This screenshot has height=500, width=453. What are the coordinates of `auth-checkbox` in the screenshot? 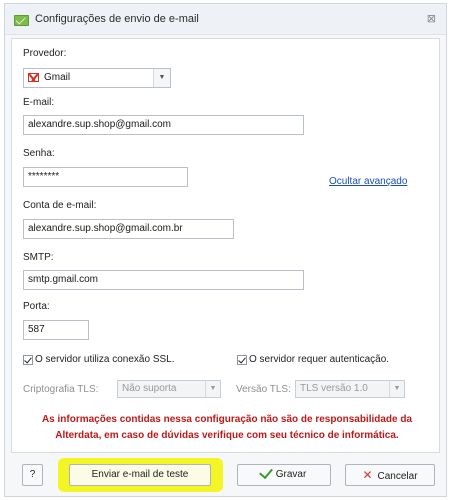 It's located at (242, 360).